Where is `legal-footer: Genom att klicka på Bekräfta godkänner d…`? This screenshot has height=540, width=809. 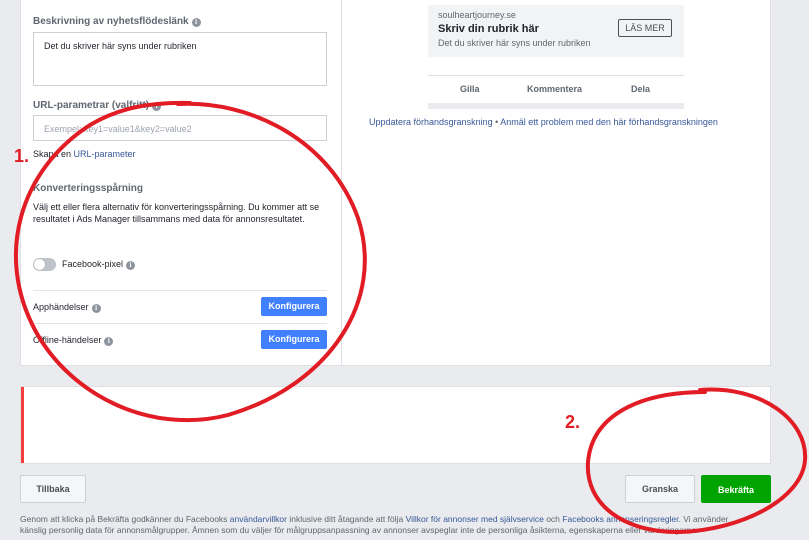 legal-footer: Genom att klicka på Bekräfta godkänner d… is located at coordinates (412, 525).